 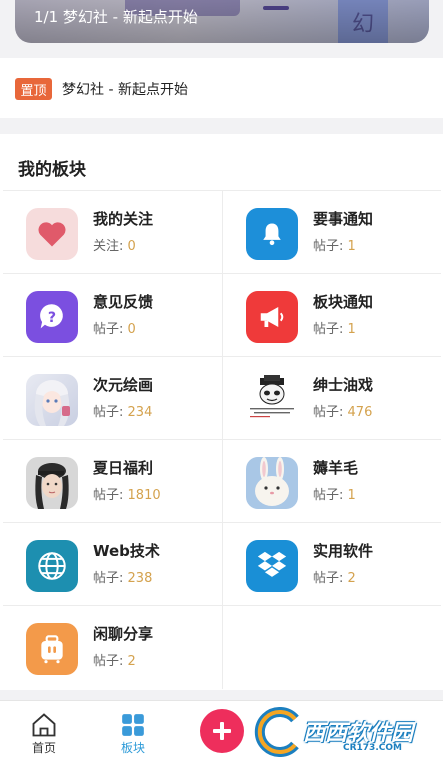 What do you see at coordinates (343, 551) in the screenshot?
I see `board-name: 实用软件` at bounding box center [343, 551].